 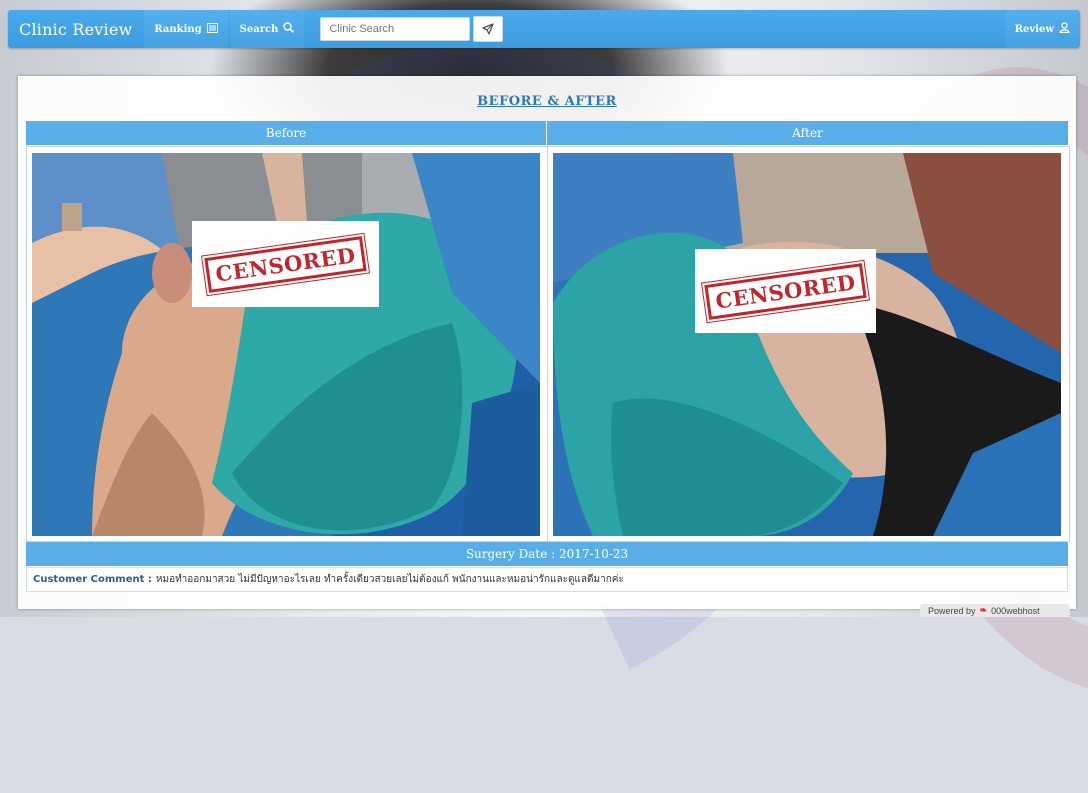 What do you see at coordinates (983, 610) in the screenshot?
I see `host-logo-icon: ❧` at bounding box center [983, 610].